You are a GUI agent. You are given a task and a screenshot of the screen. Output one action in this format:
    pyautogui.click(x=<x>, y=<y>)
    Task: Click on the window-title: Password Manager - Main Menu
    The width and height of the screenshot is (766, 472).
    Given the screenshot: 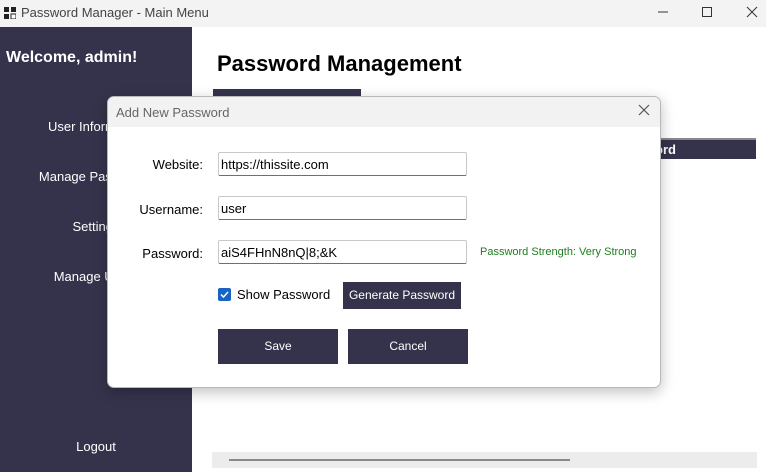 What is the action you would take?
    pyautogui.click(x=115, y=12)
    